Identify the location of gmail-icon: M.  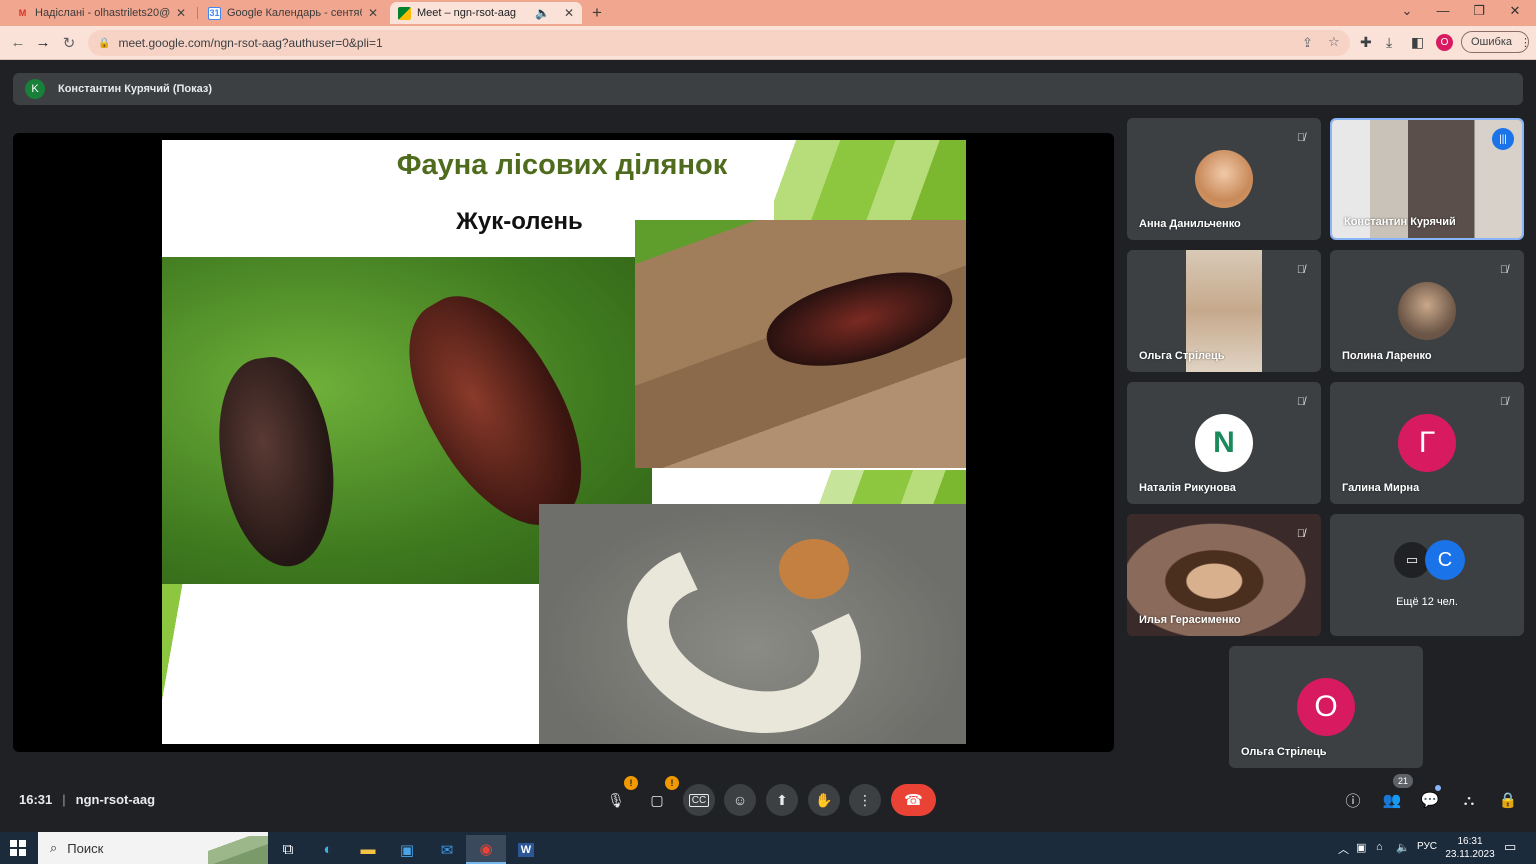
(22, 13).